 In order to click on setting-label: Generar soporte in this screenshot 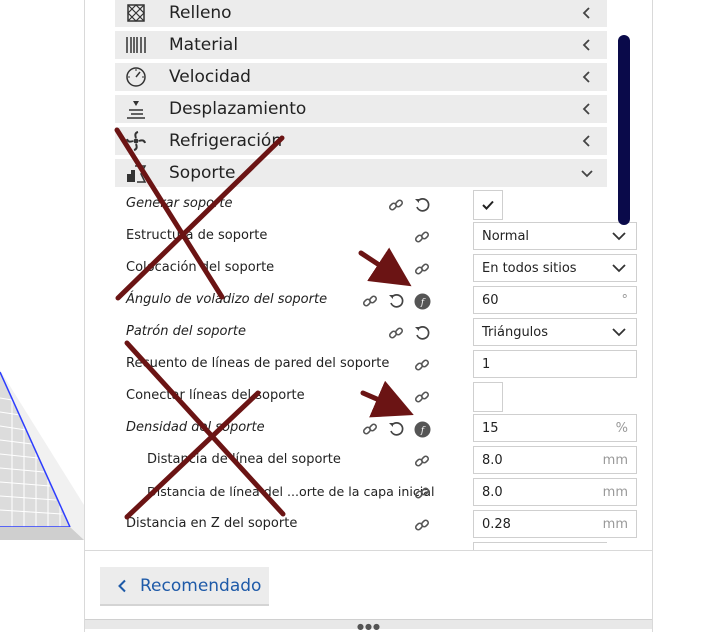, I will do `click(179, 203)`.